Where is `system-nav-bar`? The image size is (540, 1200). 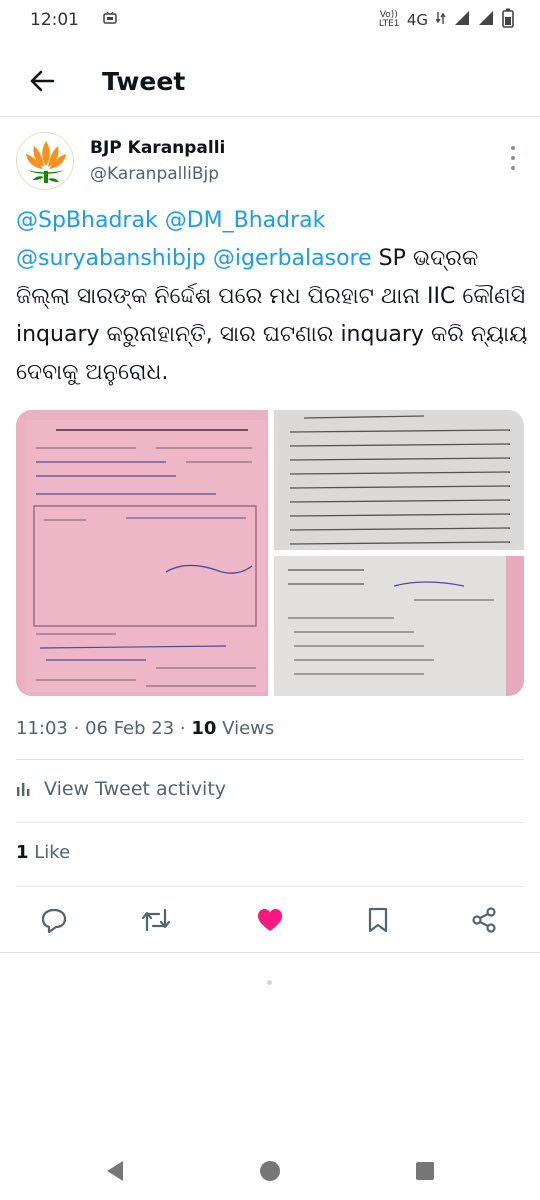 system-nav-bar is located at coordinates (270, 1170).